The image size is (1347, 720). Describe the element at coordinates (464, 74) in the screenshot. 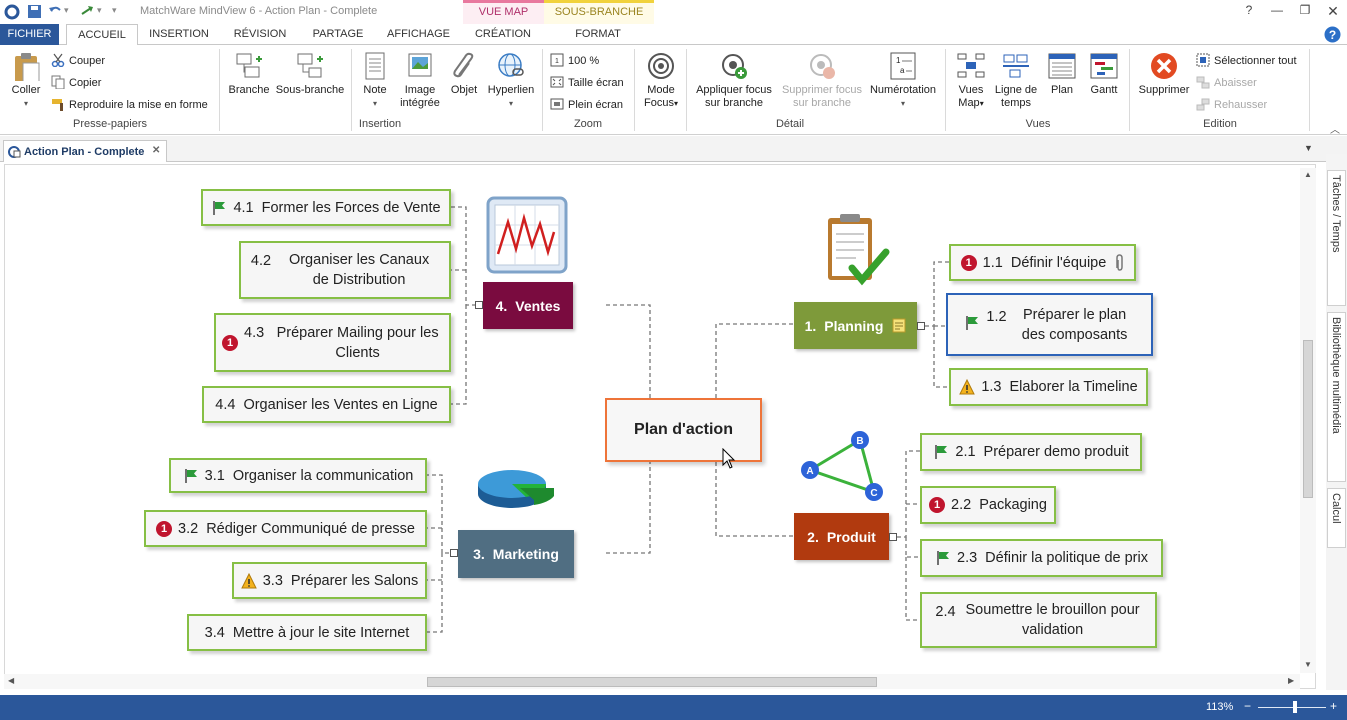

I see `objet-button: Objet` at that location.